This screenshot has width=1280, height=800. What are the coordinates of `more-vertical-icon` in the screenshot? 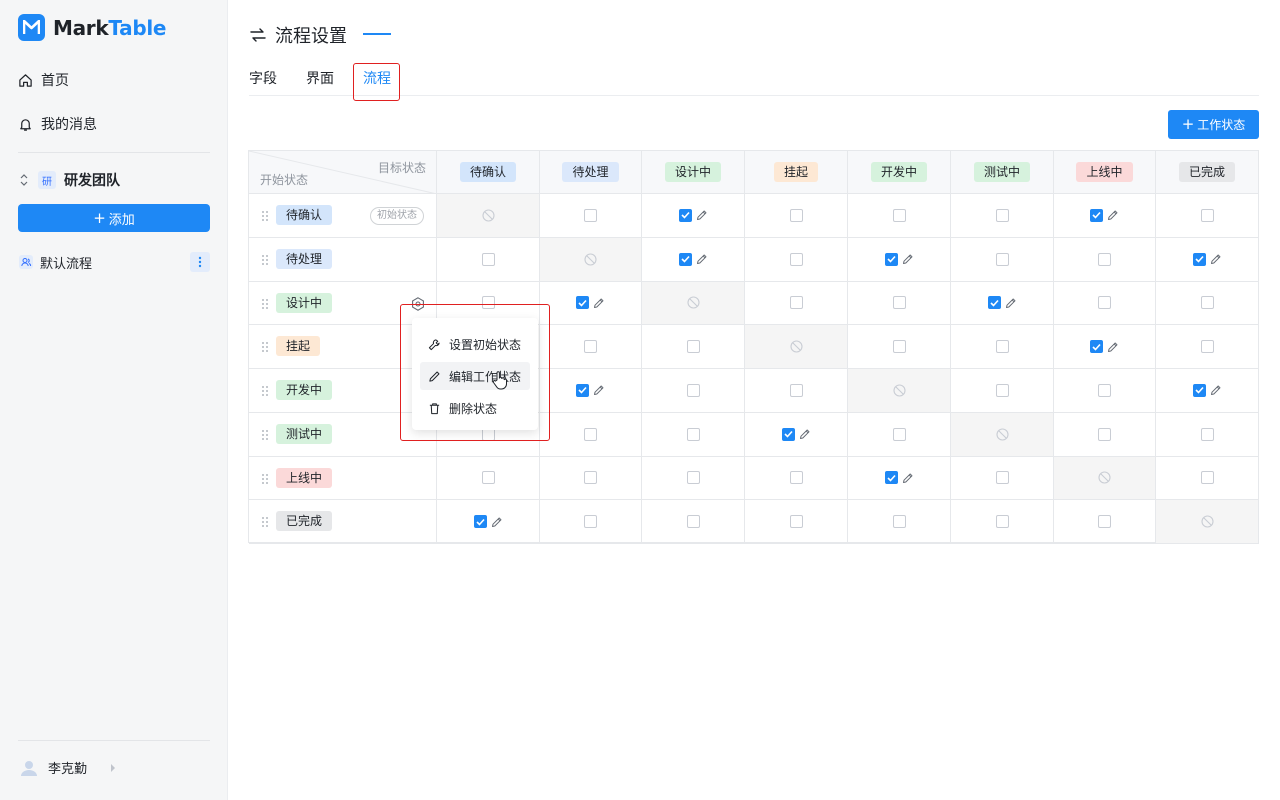 It's located at (200, 262).